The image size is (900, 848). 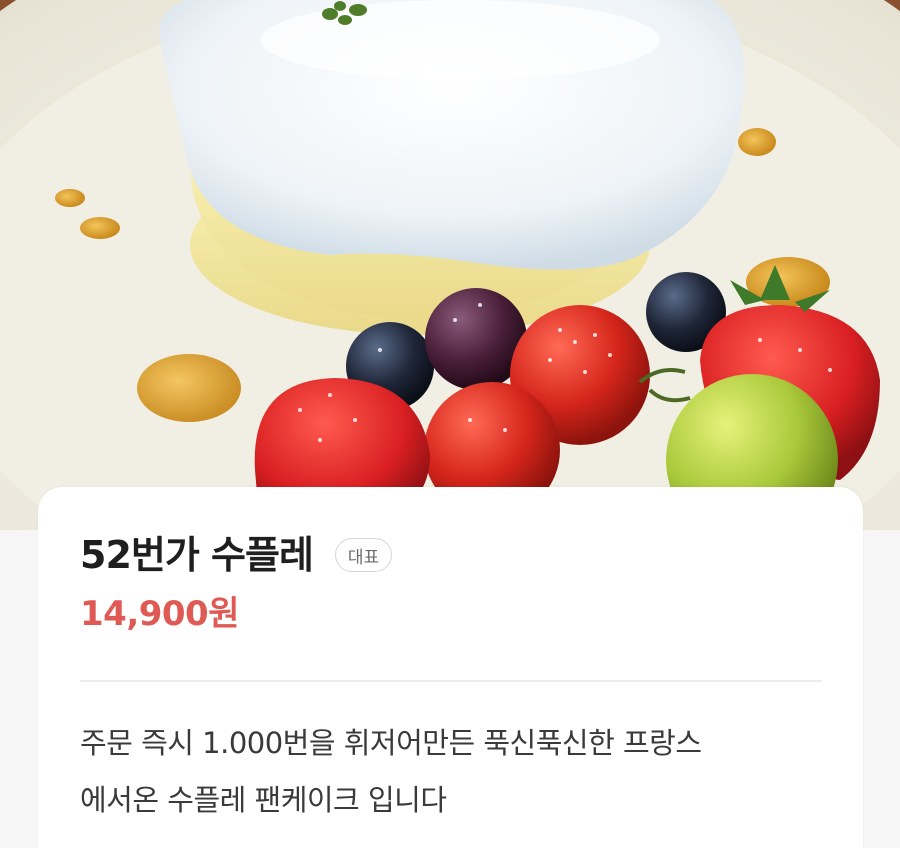 I want to click on product-price: 14,900원, so click(x=159, y=614).